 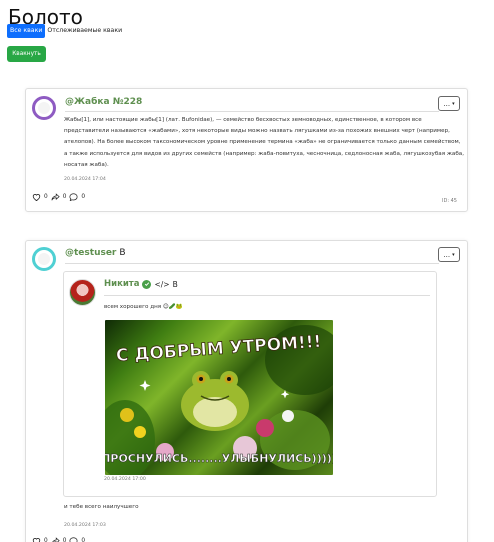 What do you see at coordinates (162, 284) in the screenshot?
I see `code-icon: </>` at bounding box center [162, 284].